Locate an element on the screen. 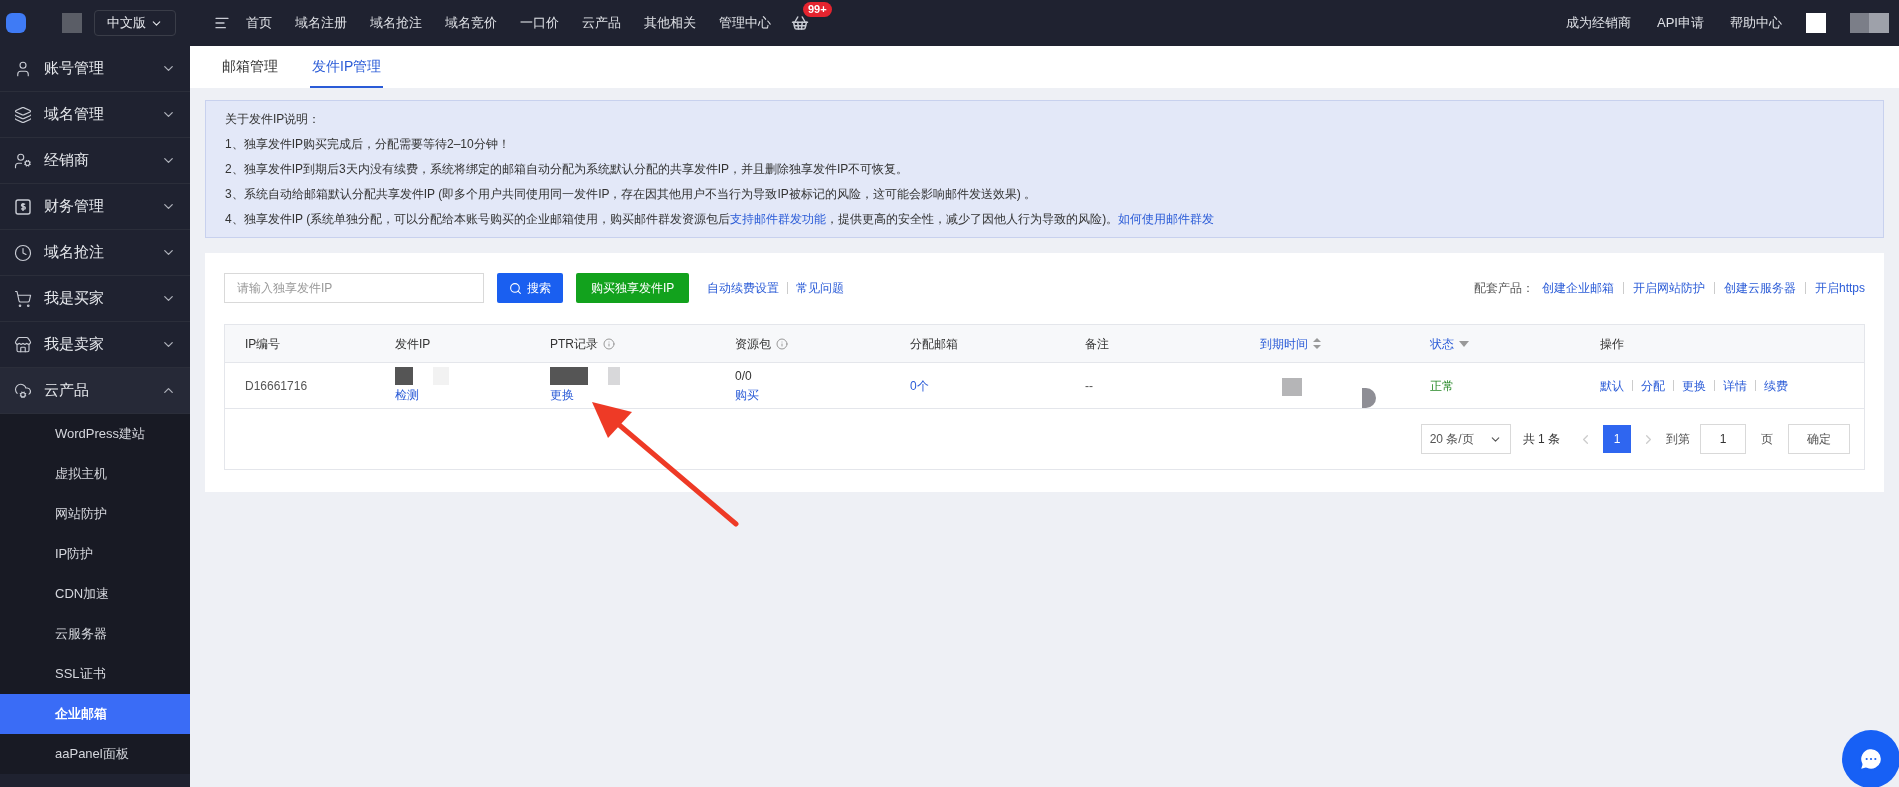 This screenshot has width=1899, height=787. search-field: 请输入独享发件IP is located at coordinates (354, 288).